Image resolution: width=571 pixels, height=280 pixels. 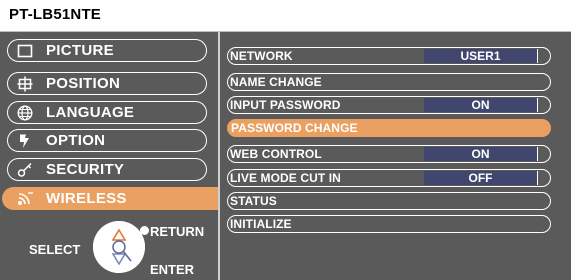 What do you see at coordinates (294, 128) in the screenshot?
I see `row-label: PASSWORD CHANGE` at bounding box center [294, 128].